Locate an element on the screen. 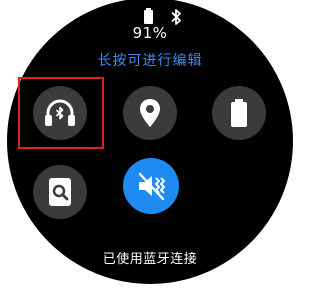 The image size is (320, 300). find-device-icon is located at coordinates (60, 192).